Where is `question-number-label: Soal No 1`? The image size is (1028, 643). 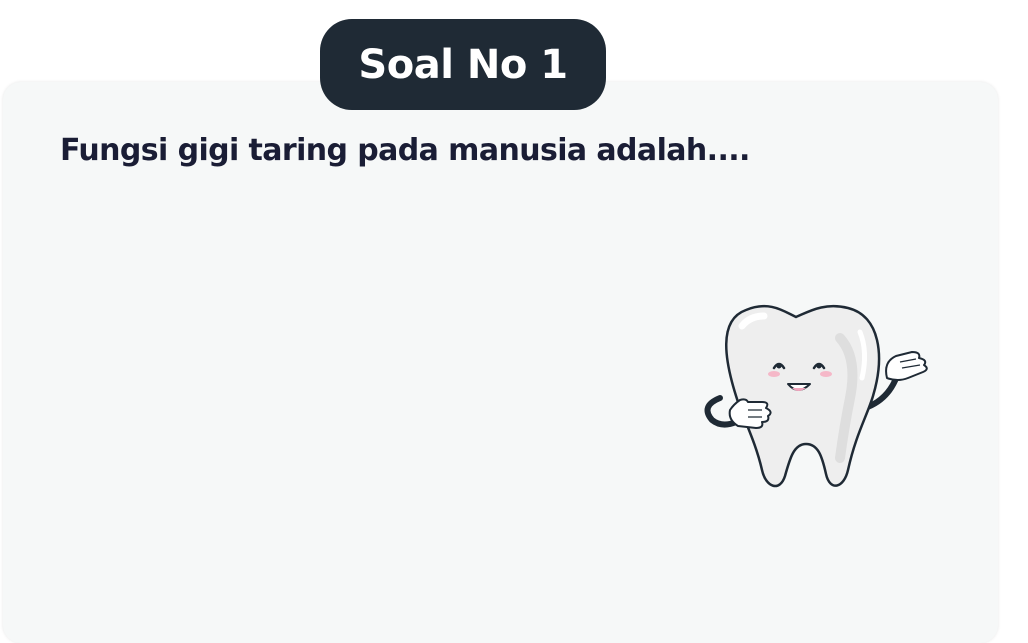
question-number-label: Soal No 1 is located at coordinates (463, 64).